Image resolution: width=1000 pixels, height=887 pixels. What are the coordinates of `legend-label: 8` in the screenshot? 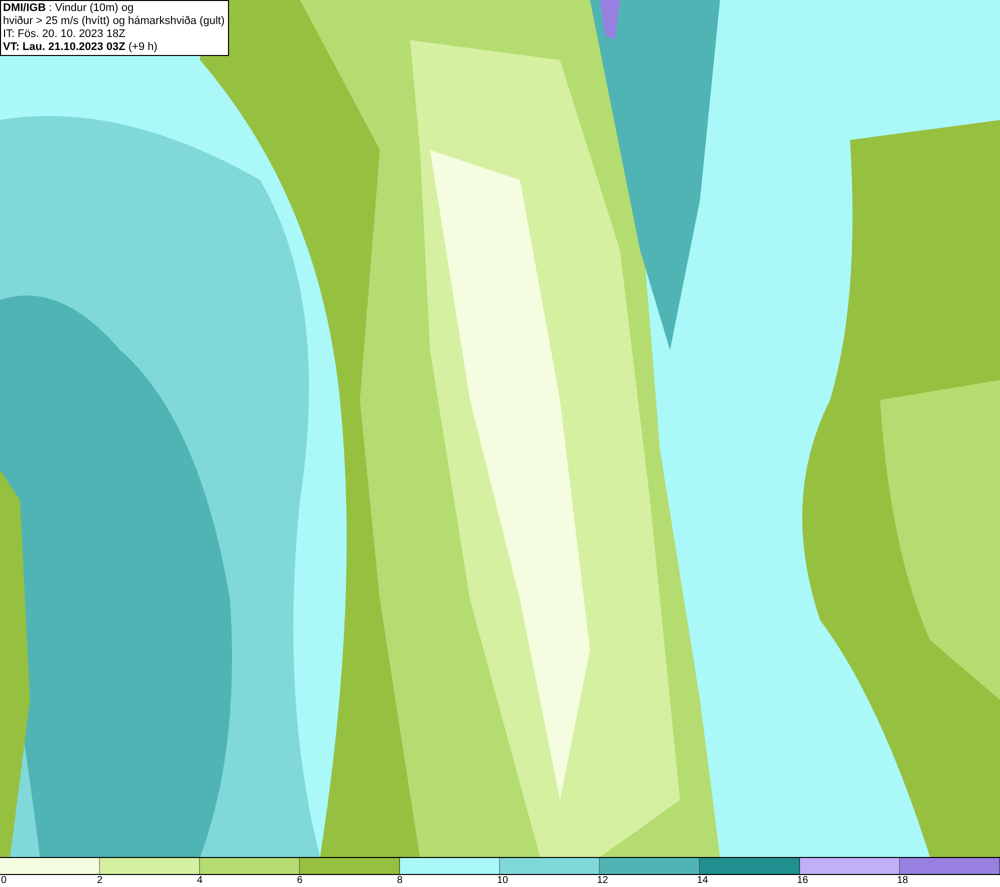 It's located at (400, 881).